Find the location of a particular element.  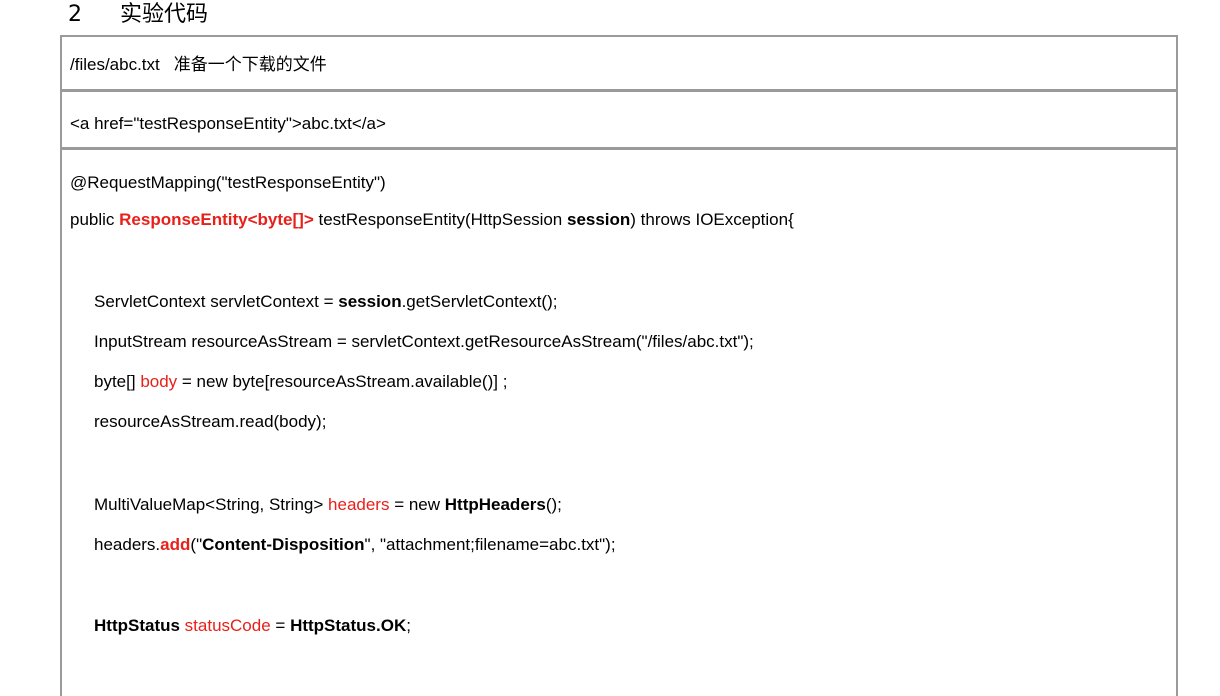

file-note: 准备一个下载的文件 is located at coordinates (250, 65).